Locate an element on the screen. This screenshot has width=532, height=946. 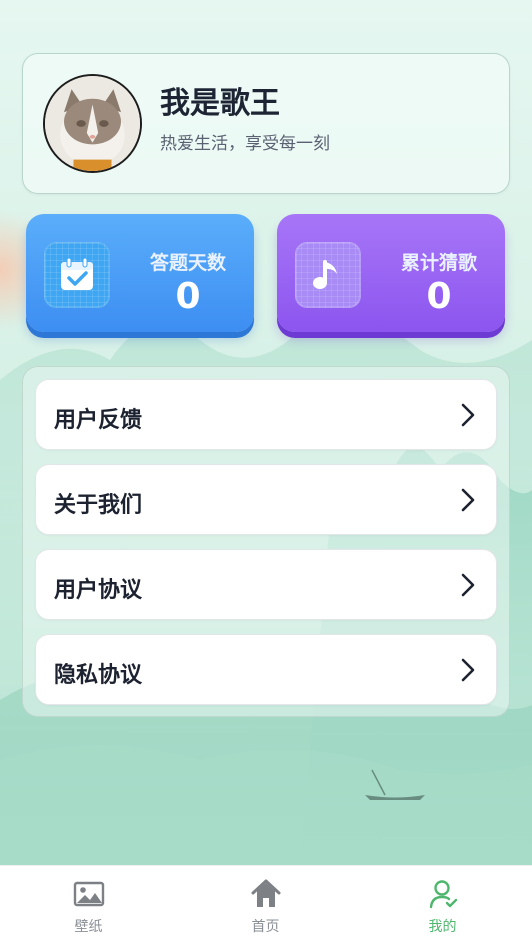
stat-card-total-songs: 累计猜歌 0 is located at coordinates (391, 273).